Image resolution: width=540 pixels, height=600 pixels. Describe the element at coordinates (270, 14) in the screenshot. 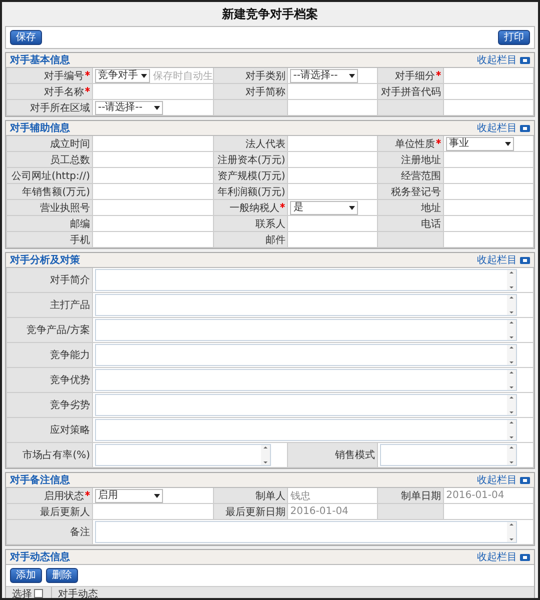

I see `page-title: 新建竞争对手档案` at that location.